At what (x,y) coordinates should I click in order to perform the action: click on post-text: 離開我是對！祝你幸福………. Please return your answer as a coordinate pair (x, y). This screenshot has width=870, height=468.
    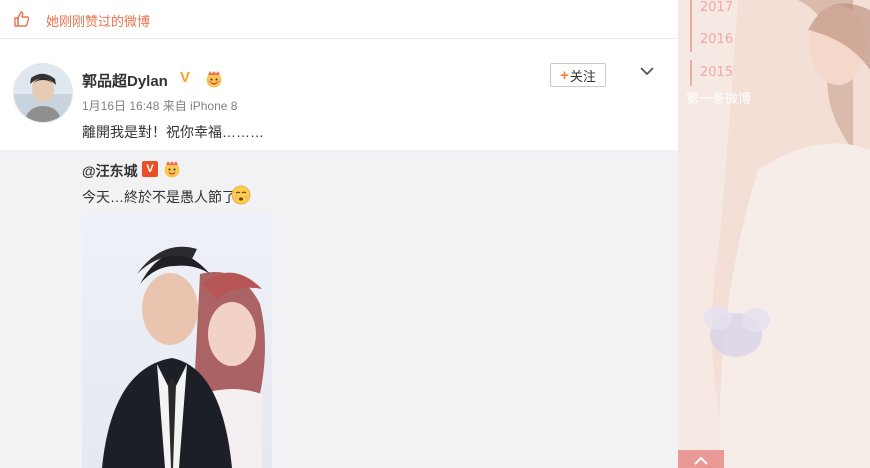
    Looking at the image, I should click on (173, 132).